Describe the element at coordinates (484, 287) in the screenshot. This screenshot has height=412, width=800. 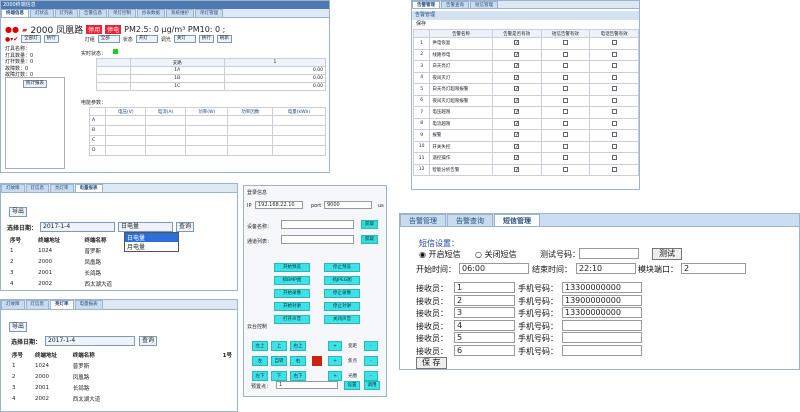
I see `receiver-input: 1` at that location.